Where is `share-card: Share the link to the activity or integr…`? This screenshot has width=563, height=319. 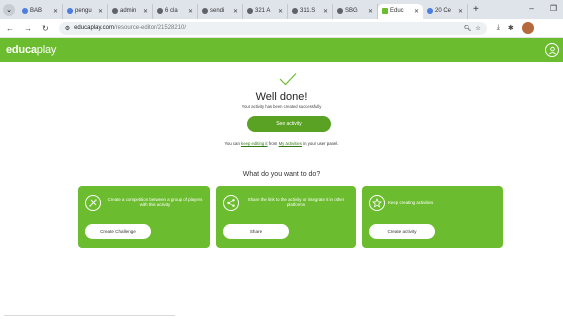 share-card: Share the link to the activity or integr… is located at coordinates (286, 217).